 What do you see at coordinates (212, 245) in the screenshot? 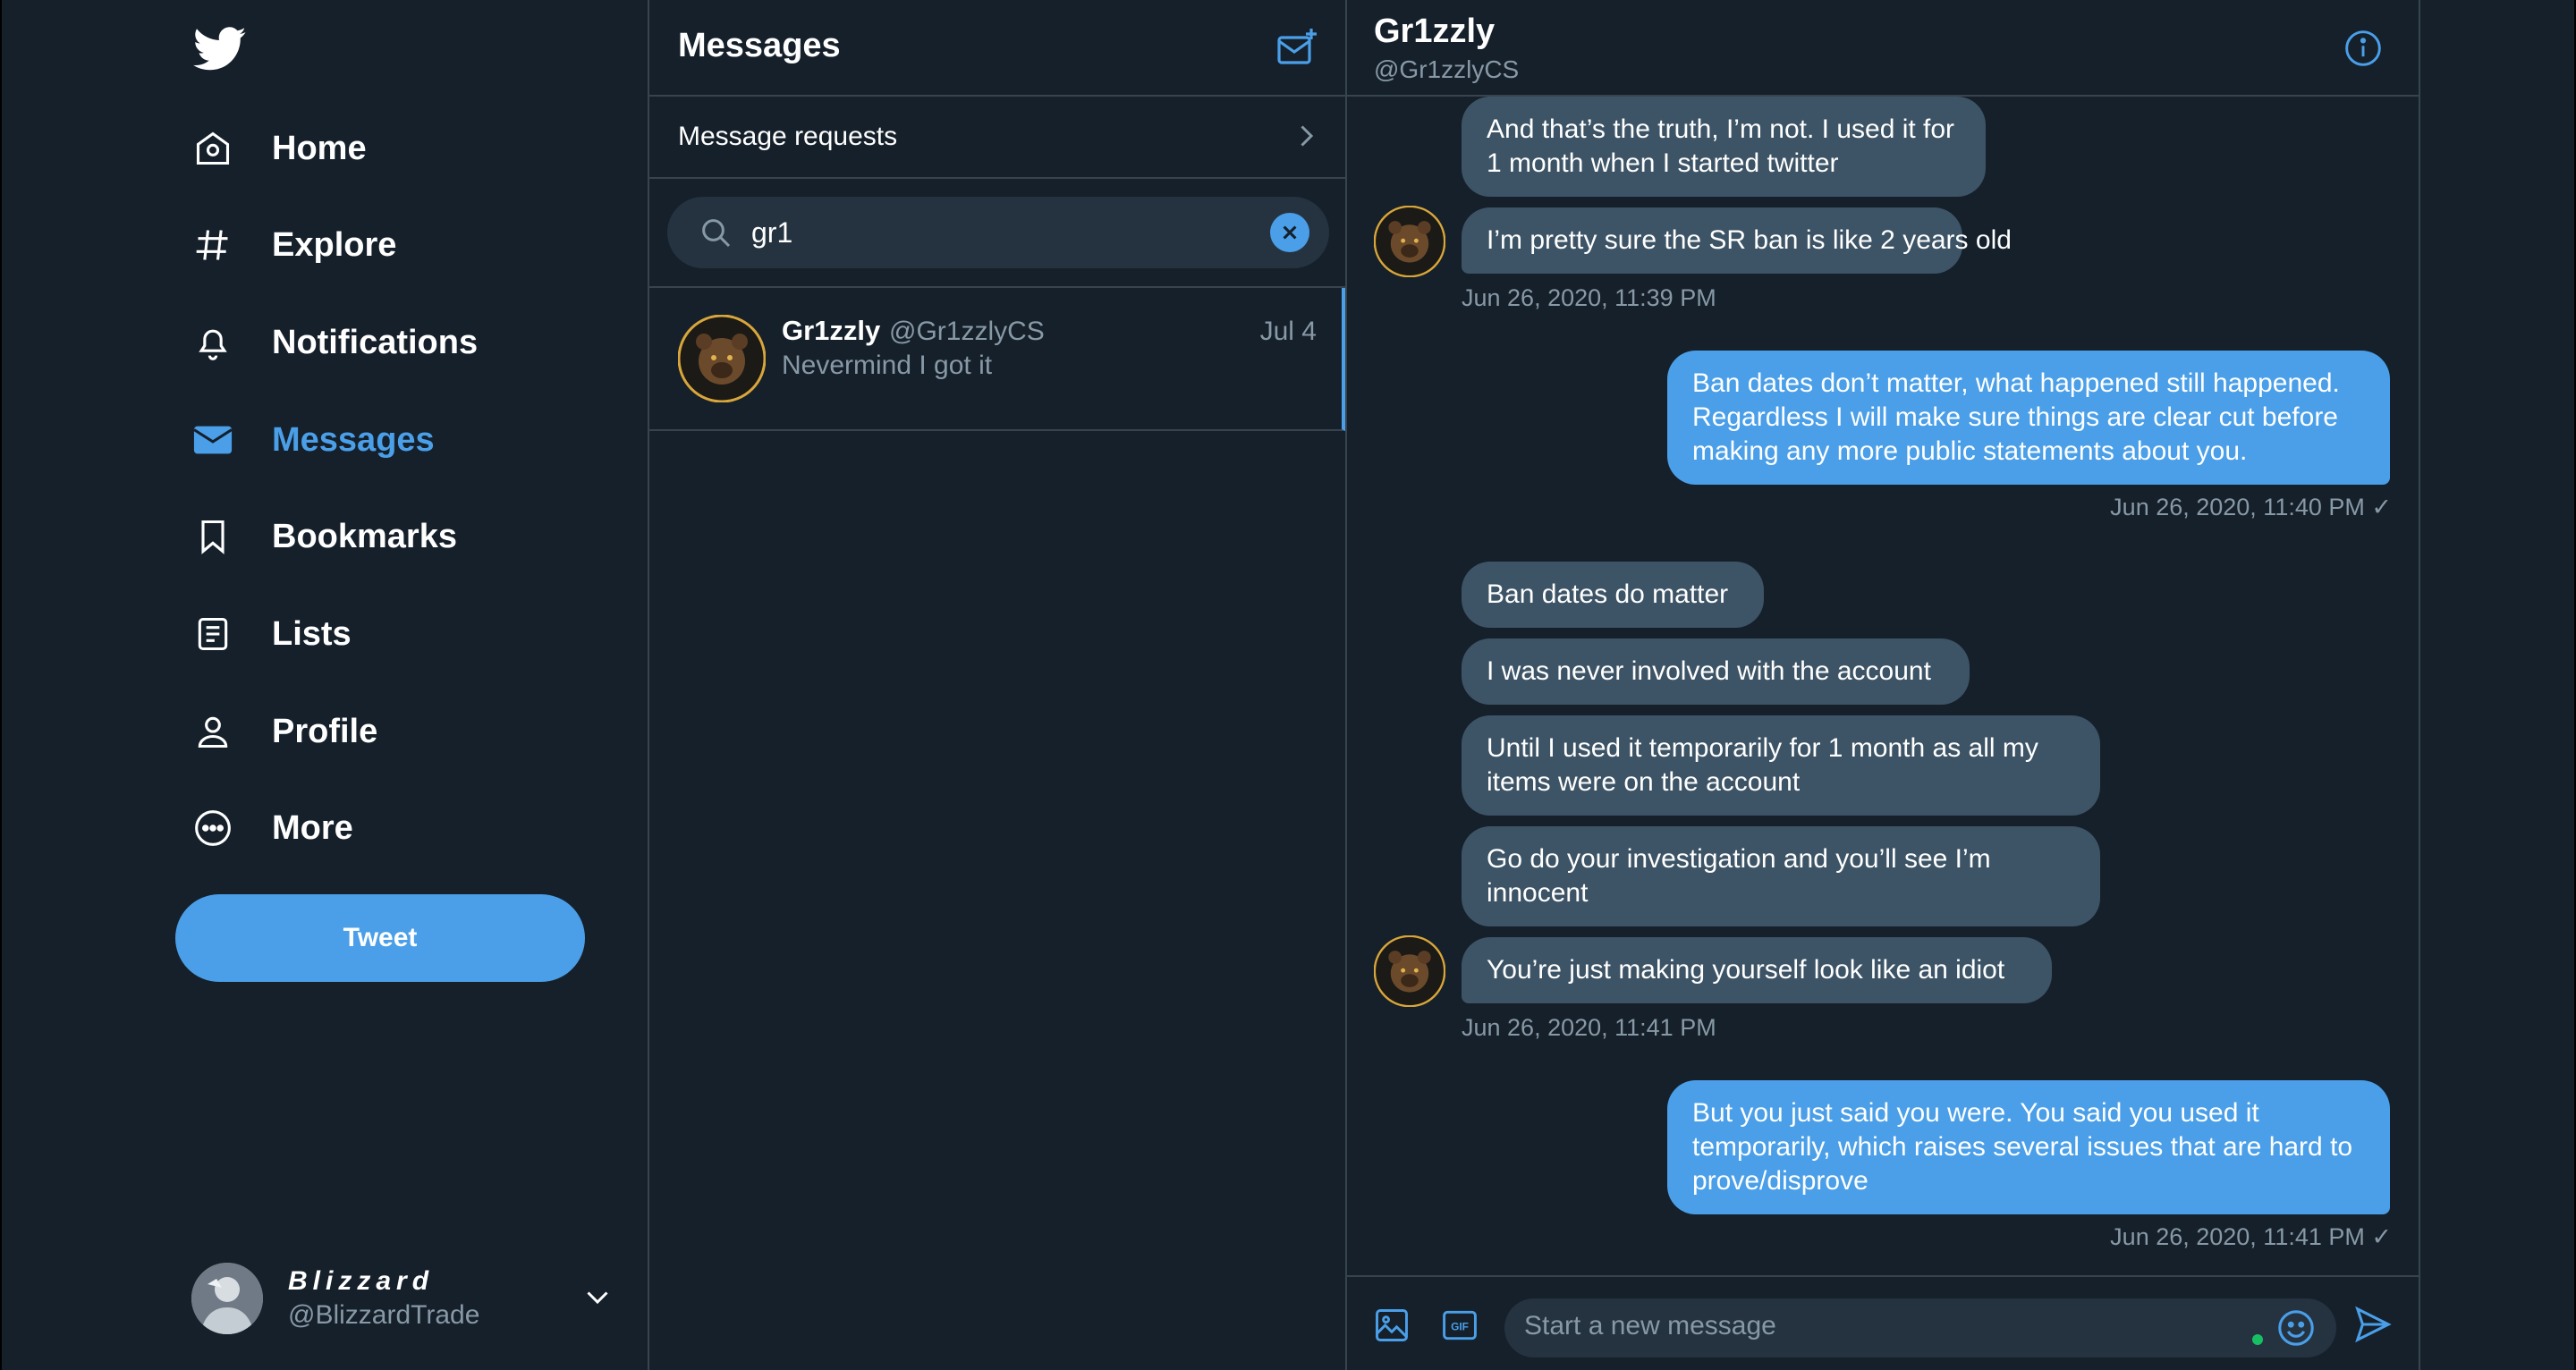
I see `hashtag-icon` at bounding box center [212, 245].